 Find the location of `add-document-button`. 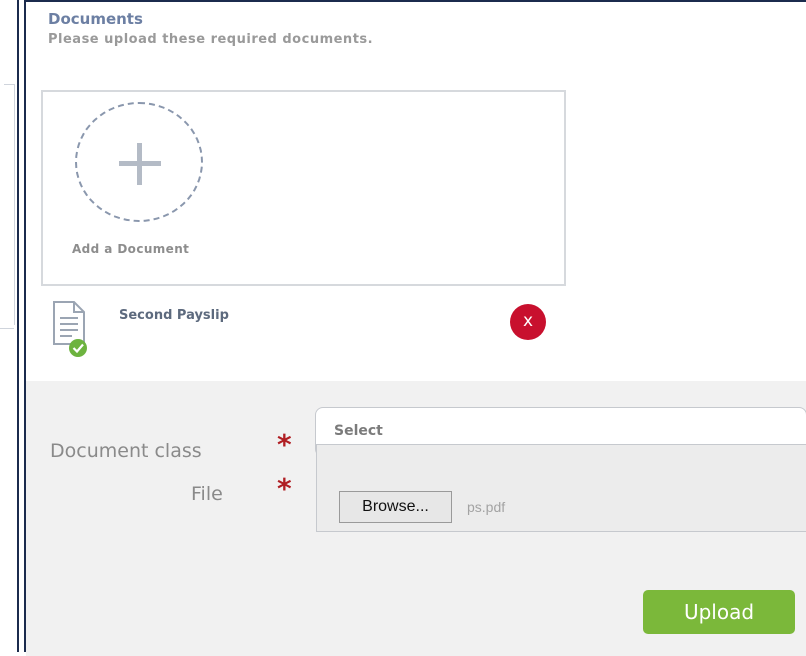

add-document-button is located at coordinates (139, 162).